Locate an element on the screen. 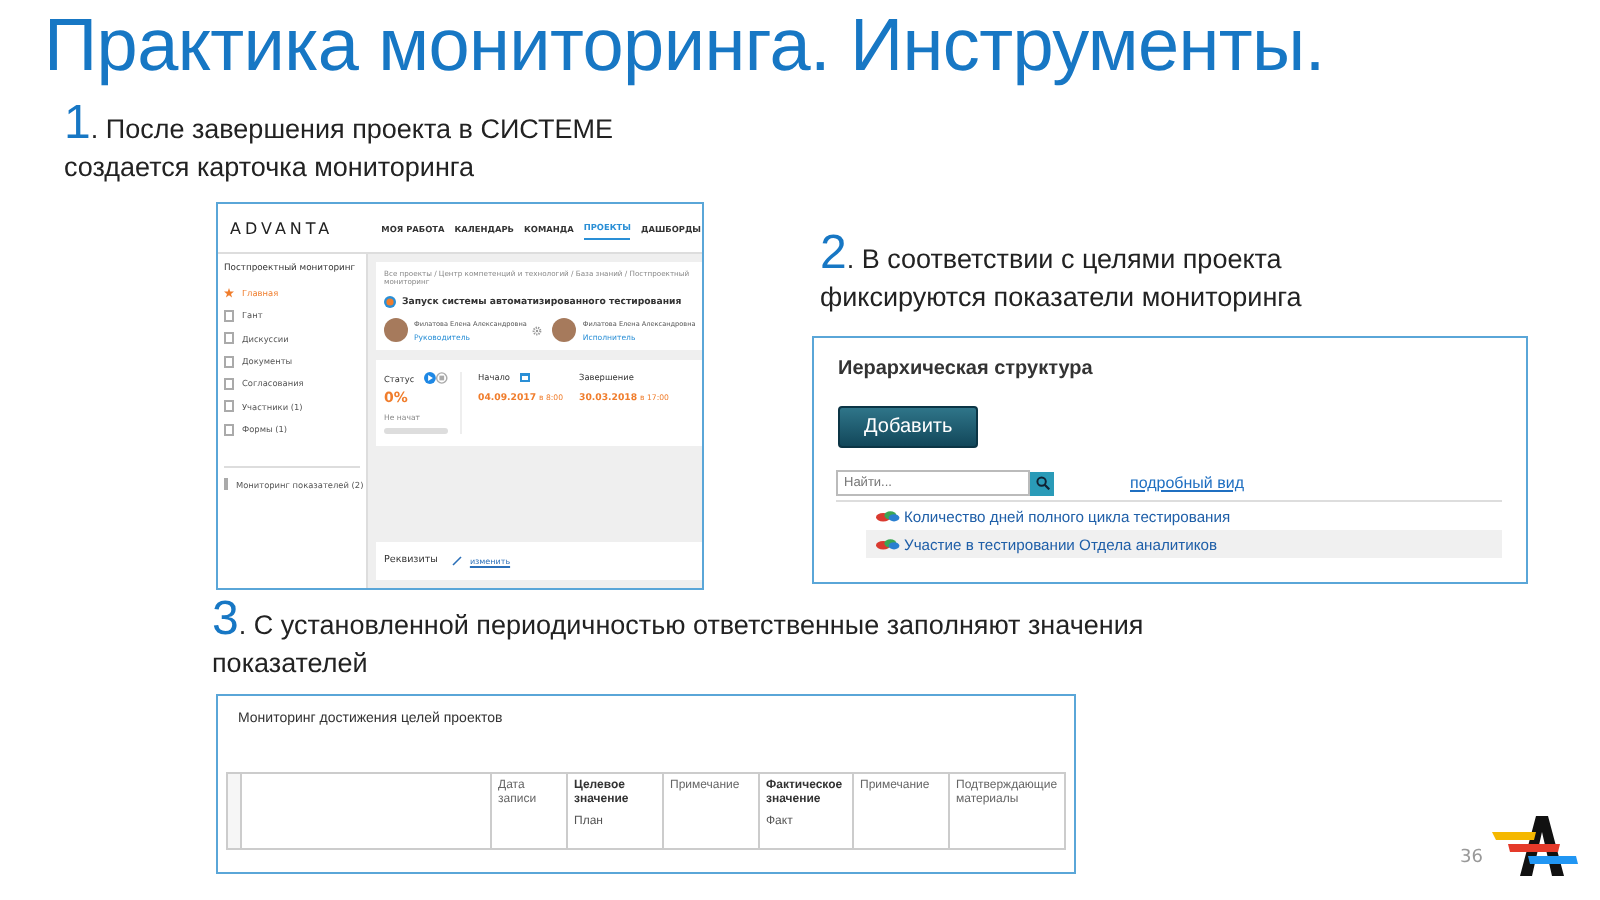 The width and height of the screenshot is (1600, 900). hierarchy-title: Иерархическая структура is located at coordinates (966, 369).